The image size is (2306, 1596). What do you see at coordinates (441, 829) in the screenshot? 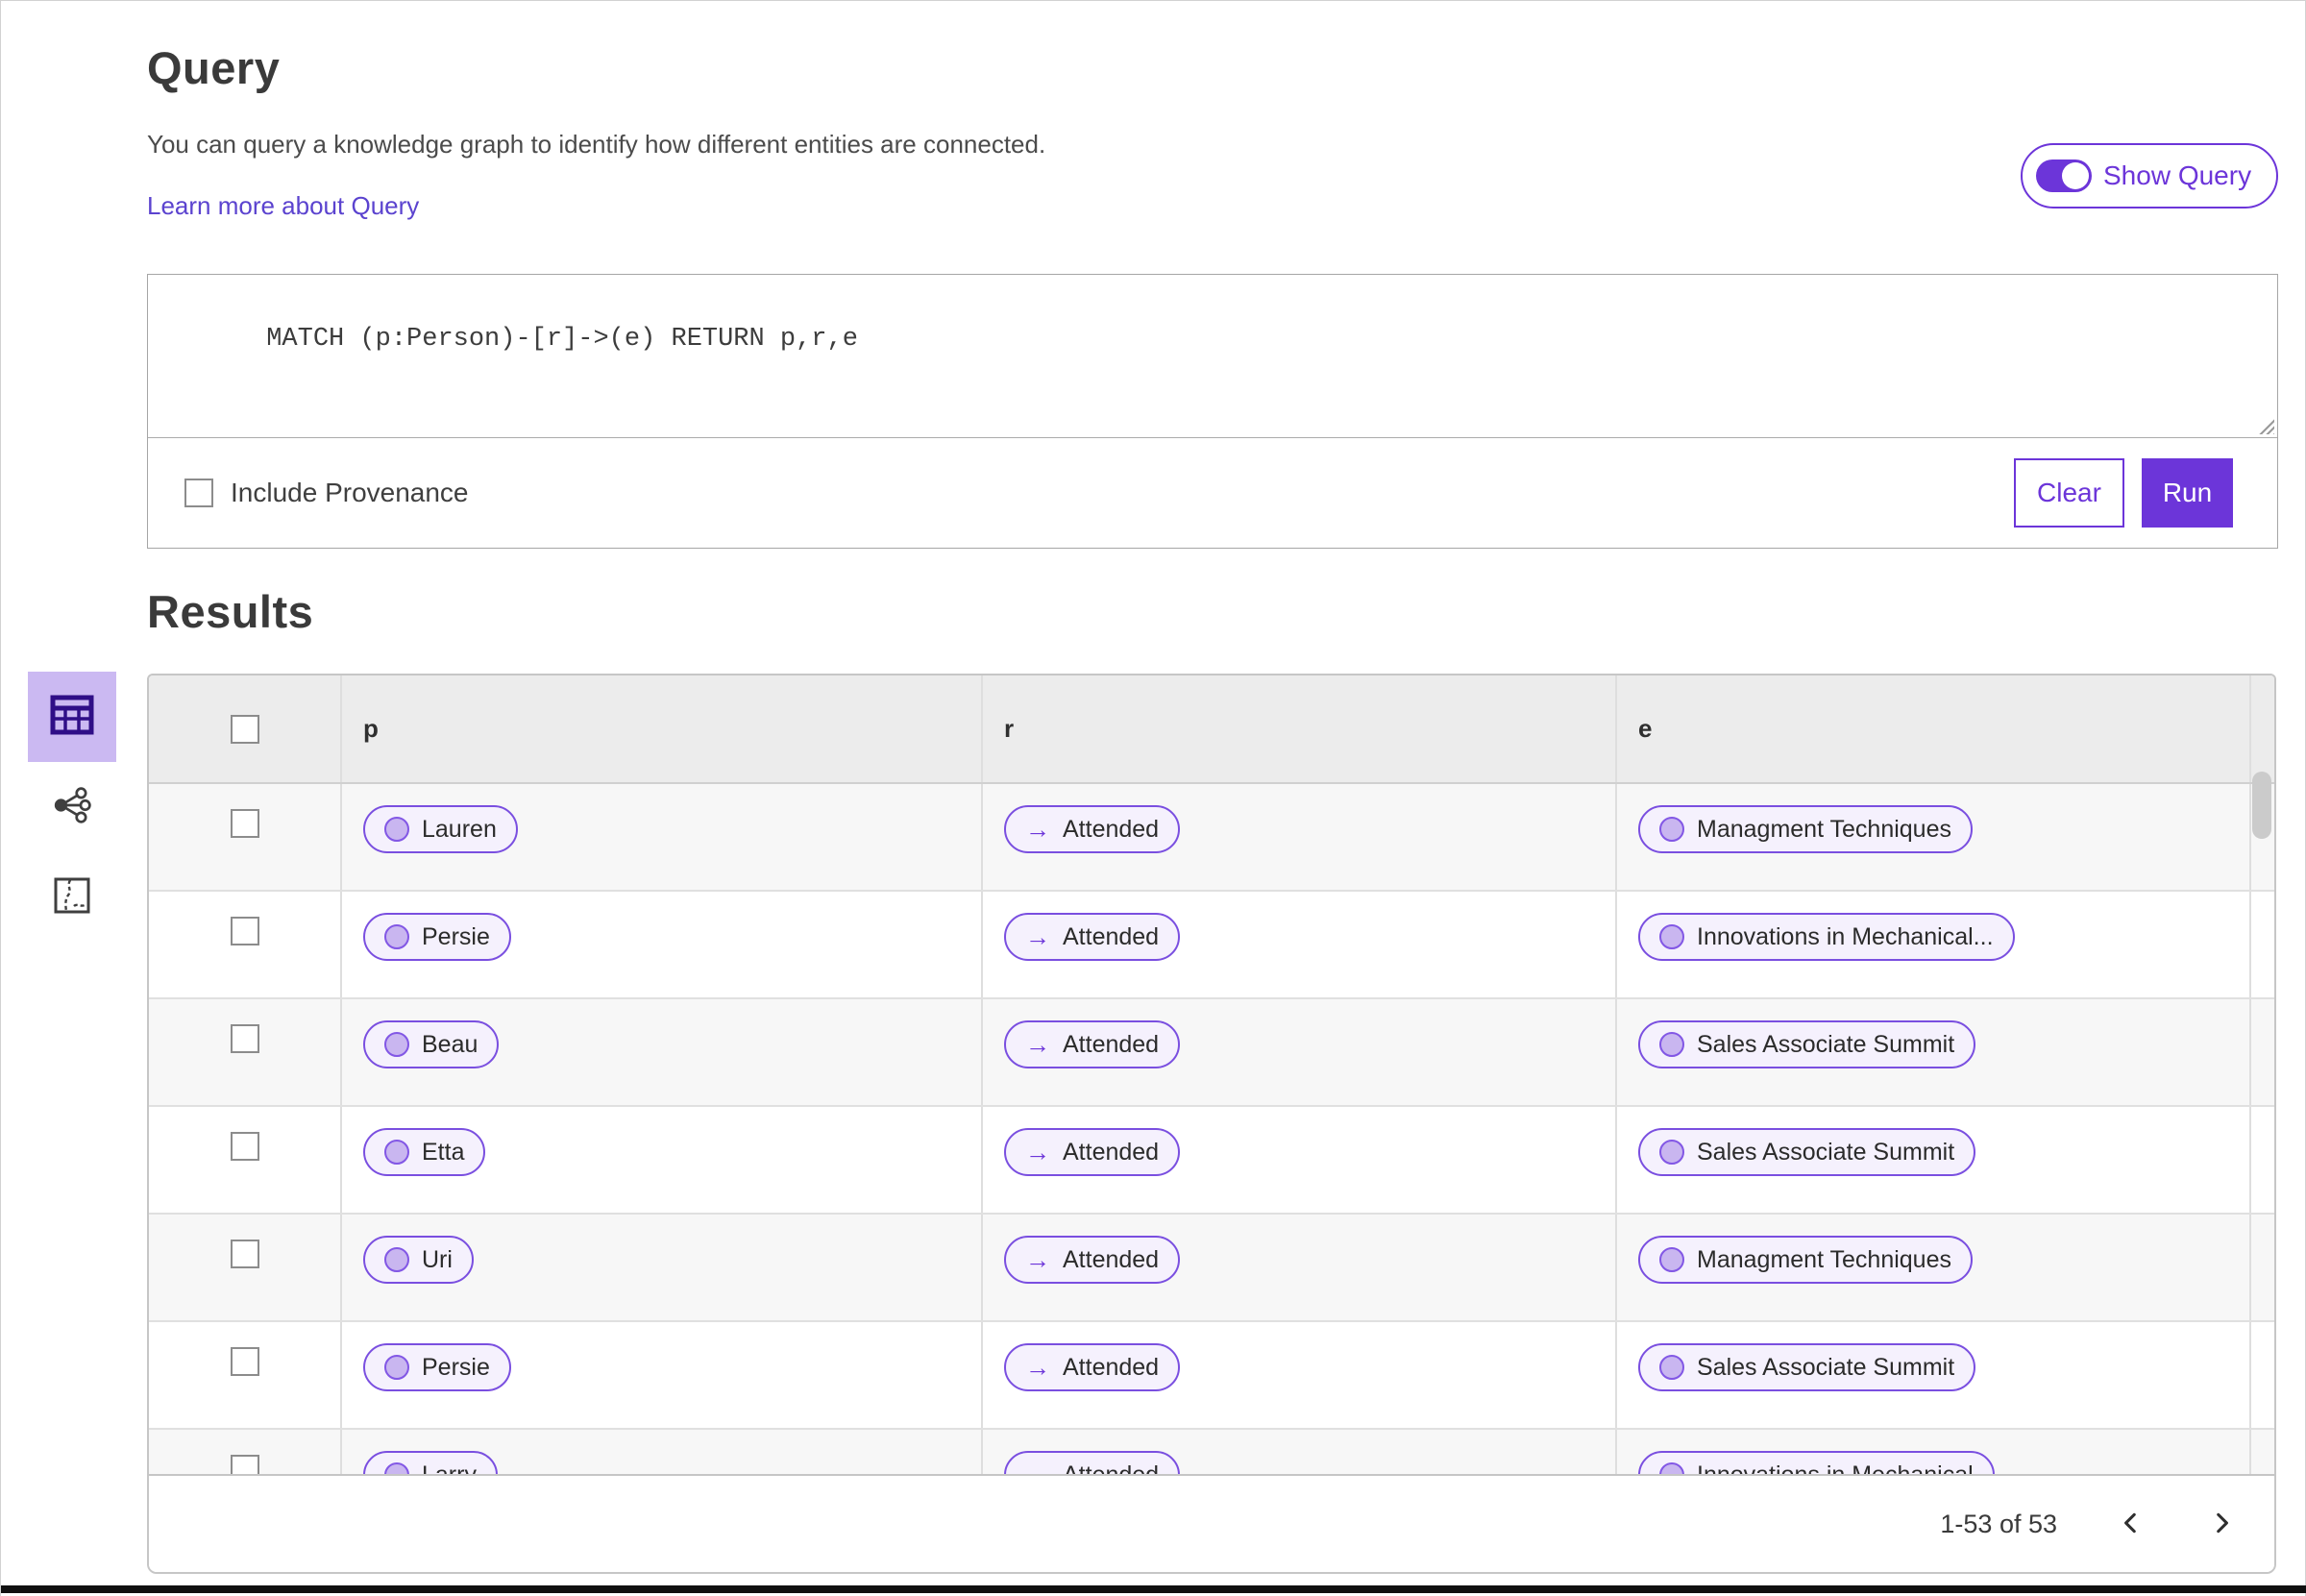
I see `entity-pill: Lauren` at bounding box center [441, 829].